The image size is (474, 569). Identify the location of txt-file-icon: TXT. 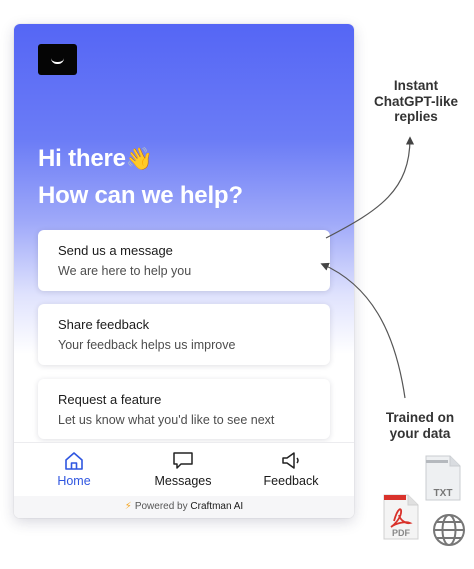
(443, 478).